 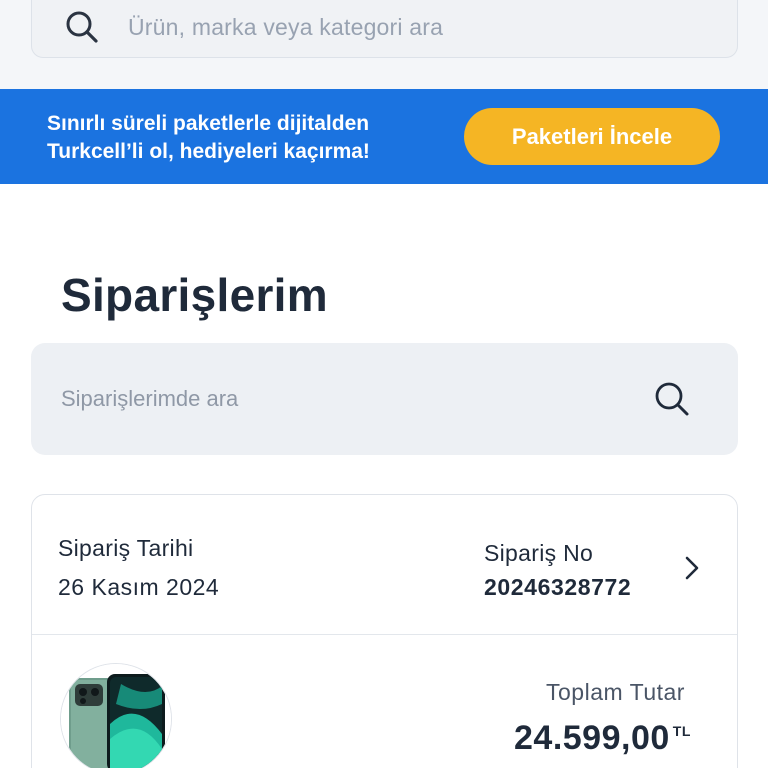 What do you see at coordinates (592, 136) in the screenshot?
I see `view-packages-button: Paketleri İncele` at bounding box center [592, 136].